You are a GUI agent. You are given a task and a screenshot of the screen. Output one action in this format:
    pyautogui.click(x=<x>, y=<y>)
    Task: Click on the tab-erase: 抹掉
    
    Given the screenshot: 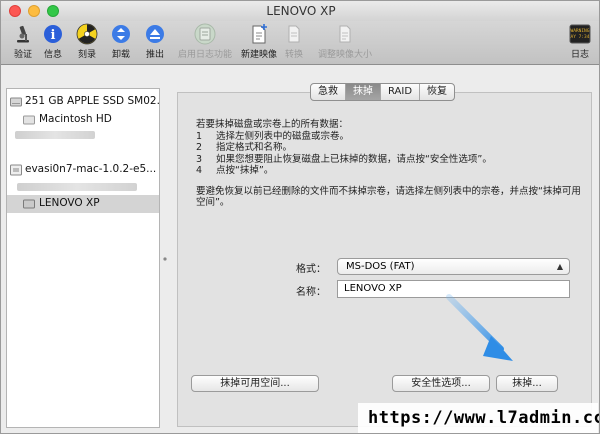 What is the action you would take?
    pyautogui.click(x=363, y=92)
    